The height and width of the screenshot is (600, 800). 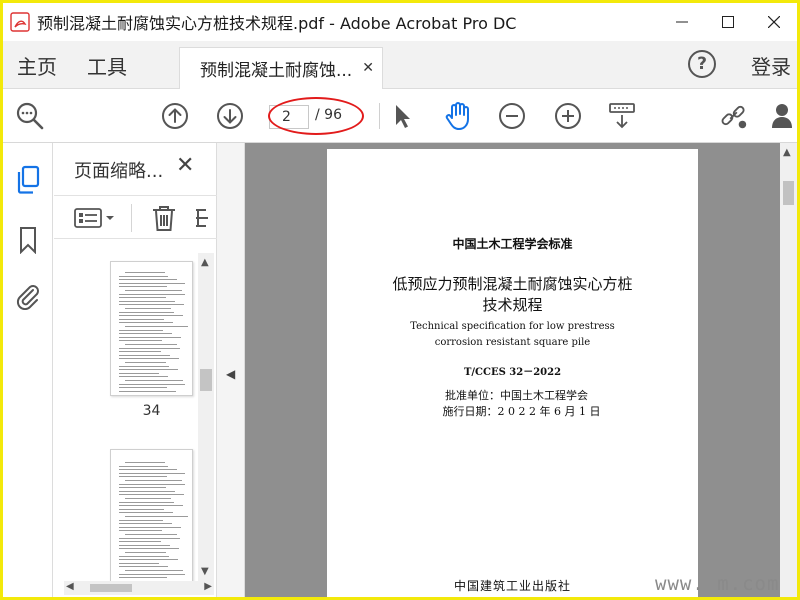 I want to click on cursor-arrow-icon, so click(x=403, y=116).